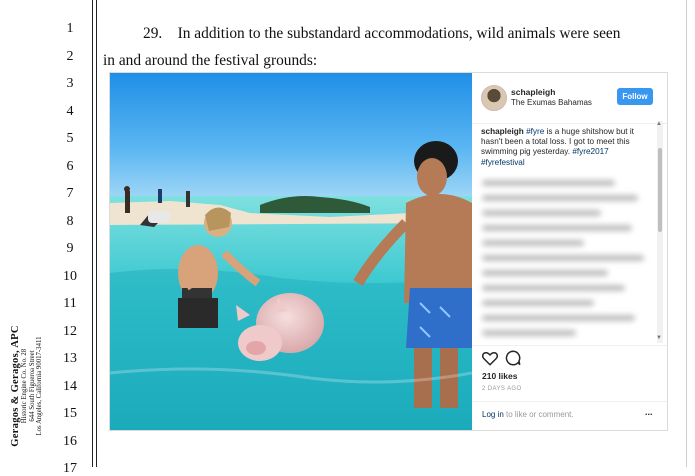 Image resolution: width=695 pixels, height=476 pixels. What do you see at coordinates (493, 414) in the screenshot?
I see `login-link: Log in` at bounding box center [493, 414].